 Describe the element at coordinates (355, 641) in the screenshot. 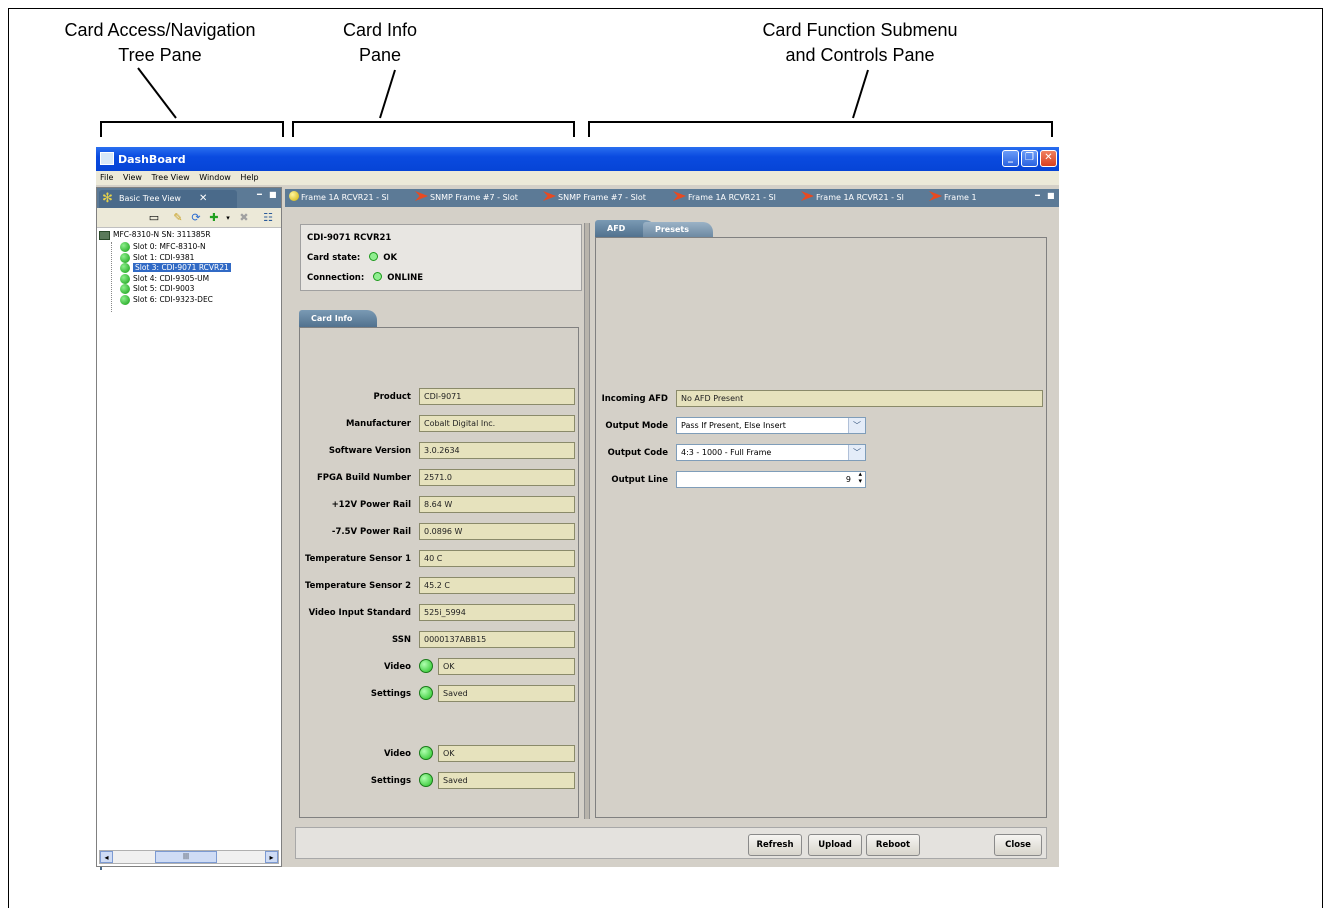

I see `field-ssn: SSN` at that location.